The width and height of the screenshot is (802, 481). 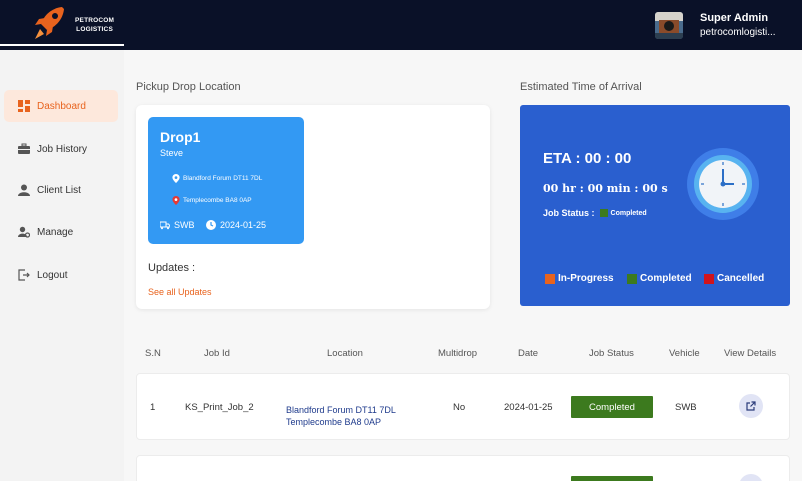 I want to click on sidebar-item-logout: Logout, so click(x=61, y=275).